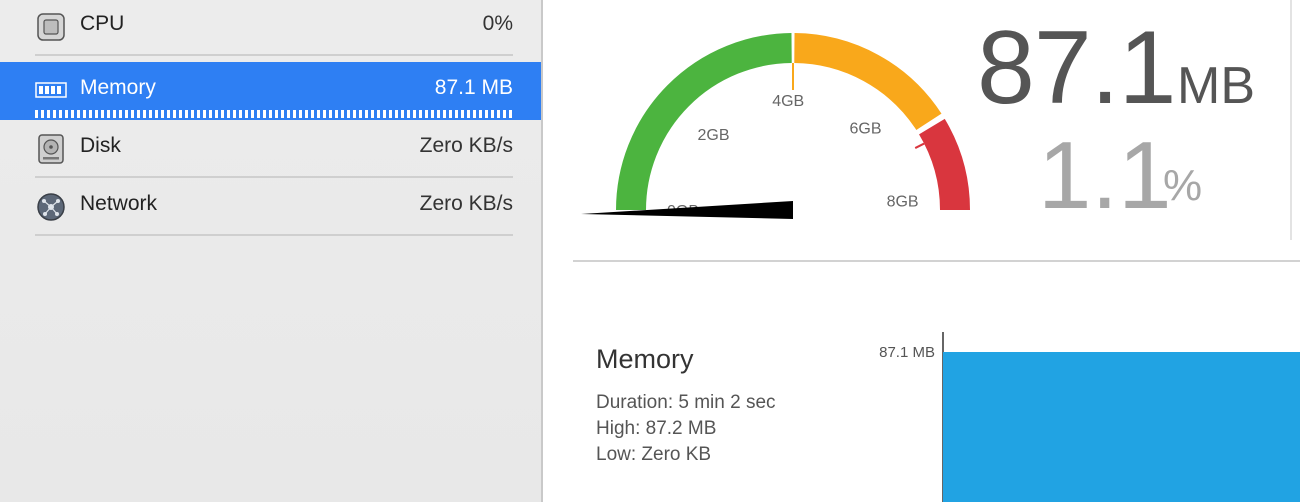 Image resolution: width=1300 pixels, height=502 pixels. I want to click on sidebar-item-value: 87.1 MB, so click(473, 87).